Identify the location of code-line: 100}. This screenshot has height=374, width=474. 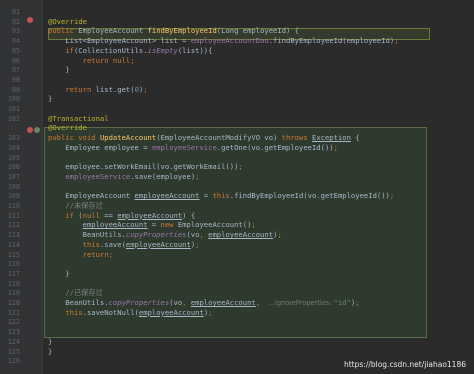
(237, 99).